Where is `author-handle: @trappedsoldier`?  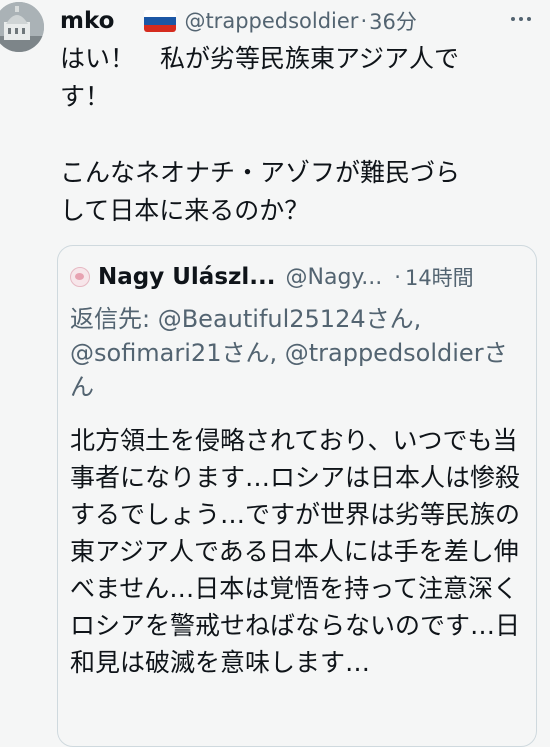 author-handle: @trappedsoldier is located at coordinates (271, 21).